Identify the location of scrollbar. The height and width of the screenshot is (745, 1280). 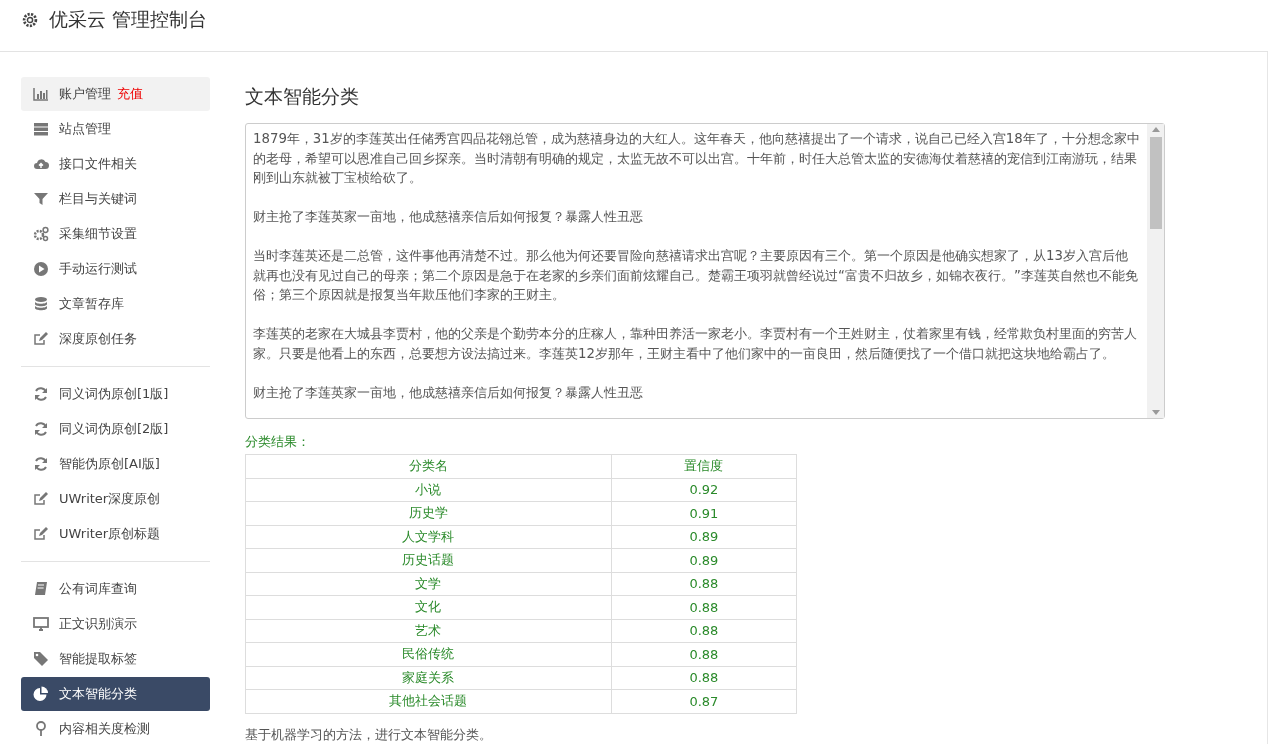
(1155, 271).